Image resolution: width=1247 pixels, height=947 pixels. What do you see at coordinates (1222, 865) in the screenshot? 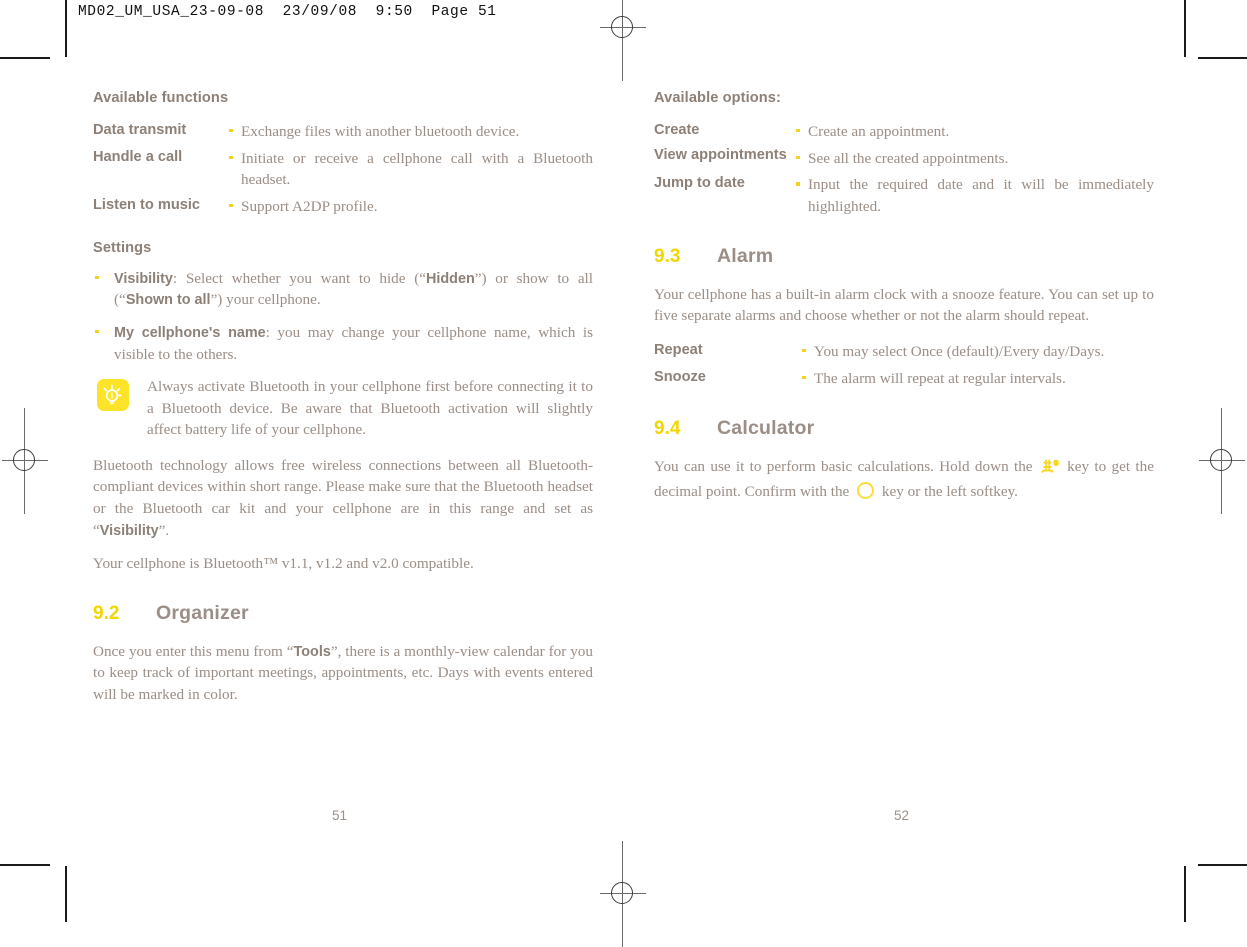
I see `crop-mark-bottom-right-horizontal` at bounding box center [1222, 865].